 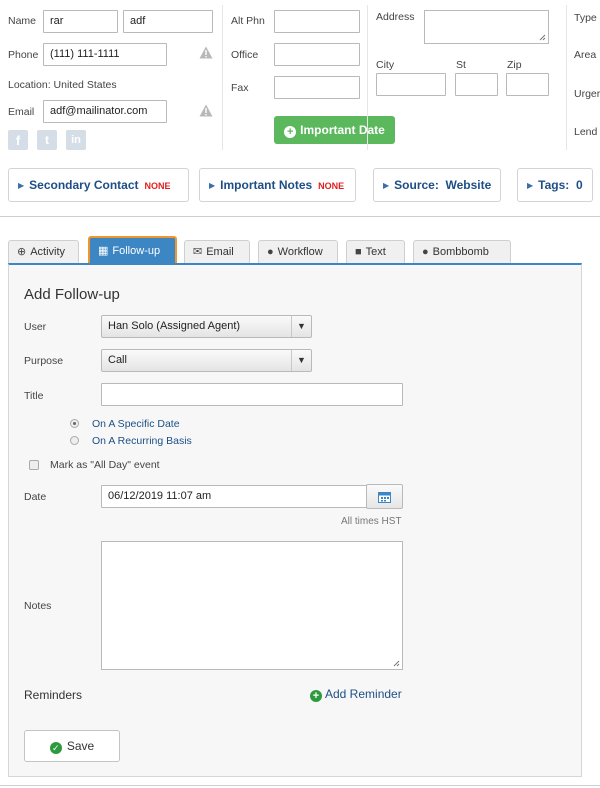 What do you see at coordinates (527, 84) in the screenshot?
I see `zip-input` at bounding box center [527, 84].